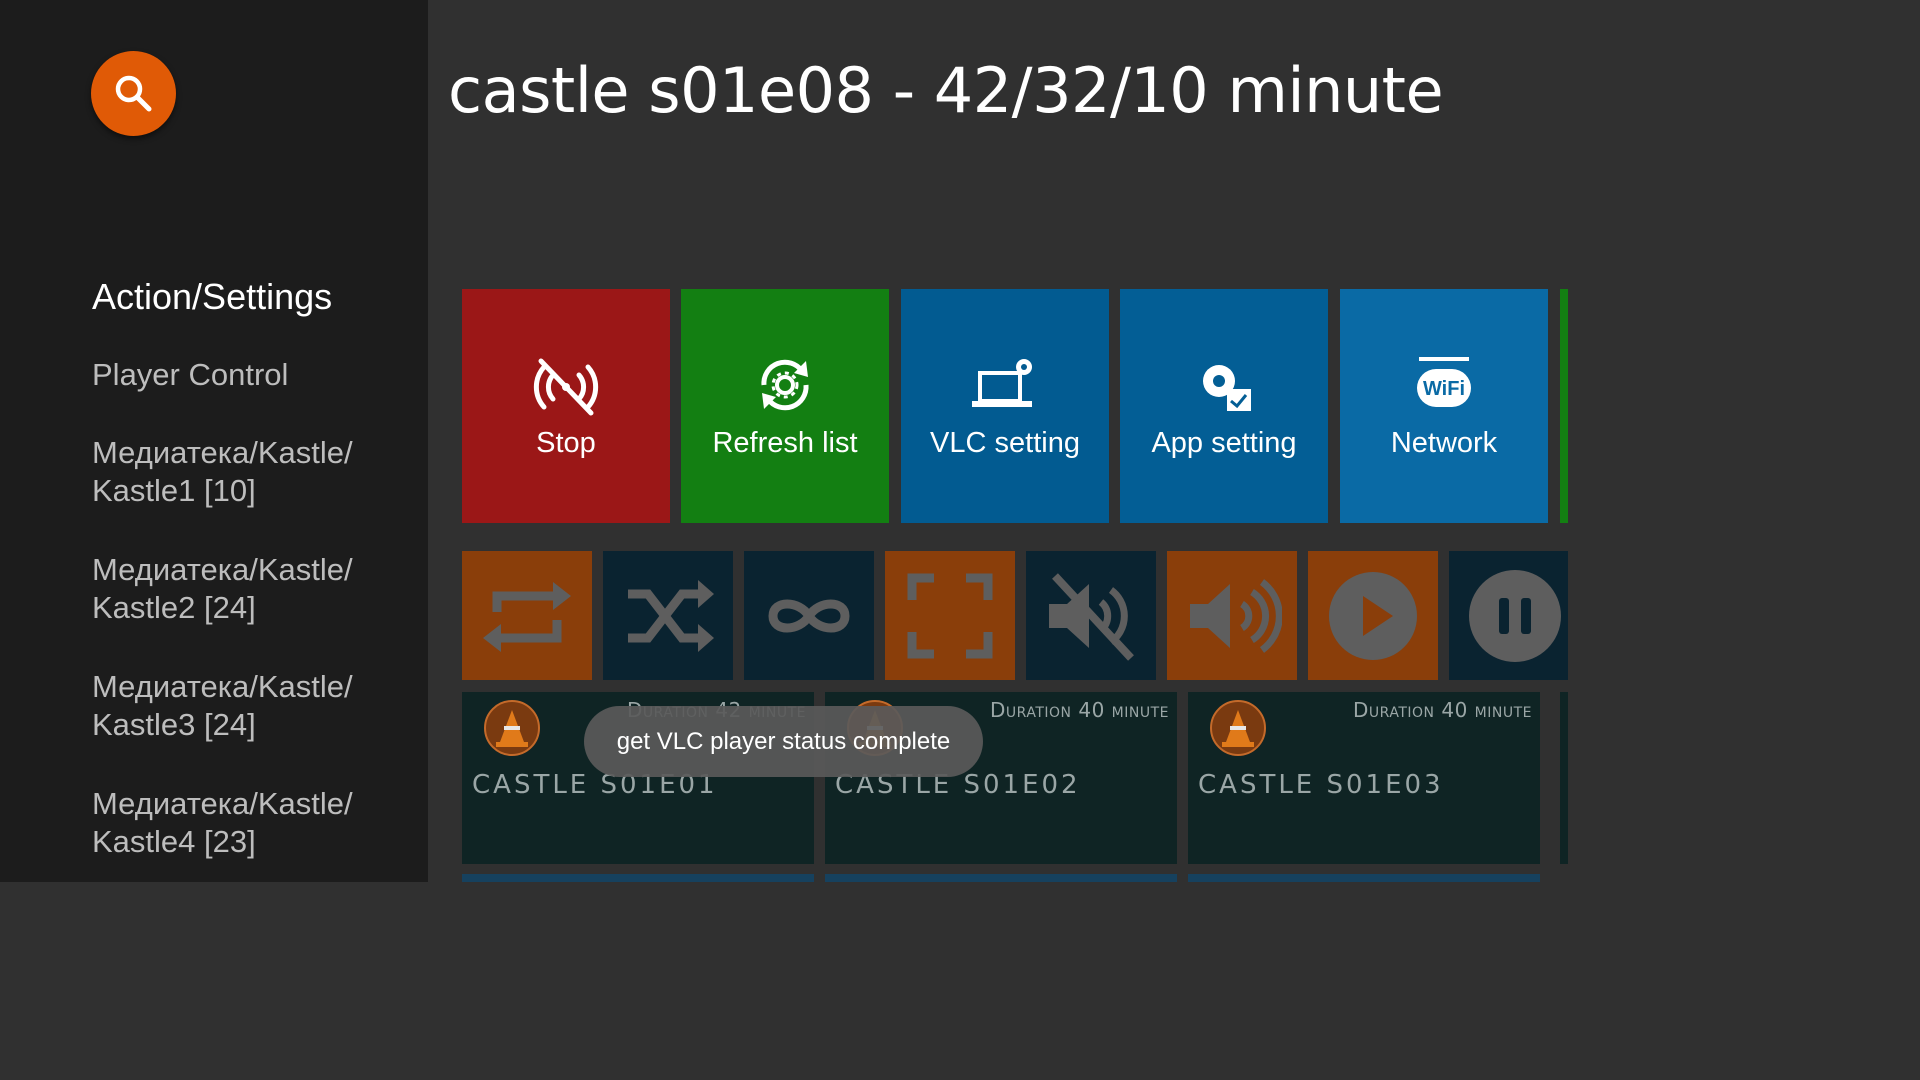  Describe the element at coordinates (566, 442) in the screenshot. I see `stop-label: Stop` at that location.